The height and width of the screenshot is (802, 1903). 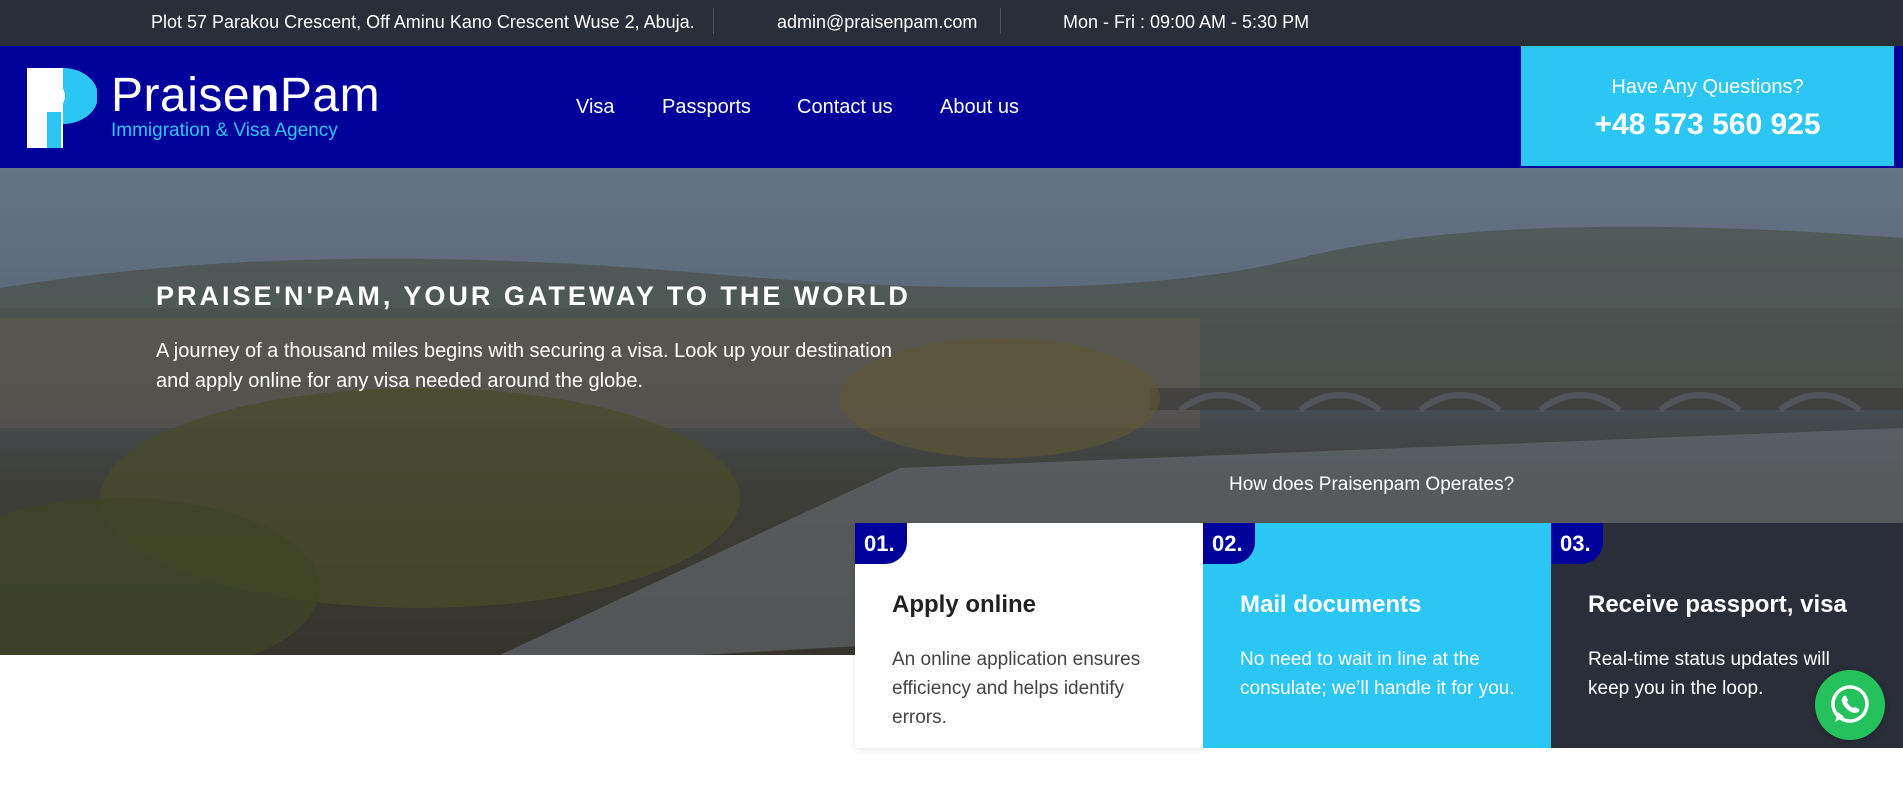 What do you see at coordinates (845, 107) in the screenshot?
I see `nav-contact-us: Contact us` at bounding box center [845, 107].